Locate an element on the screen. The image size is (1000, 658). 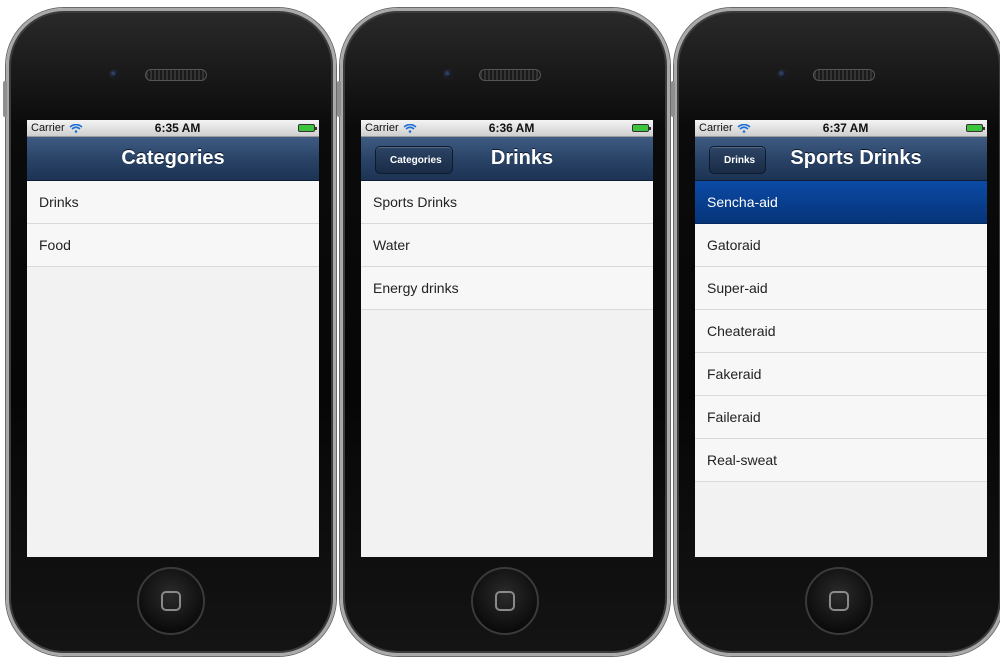
category-list: Drinks Food is located at coordinates (173, 224).